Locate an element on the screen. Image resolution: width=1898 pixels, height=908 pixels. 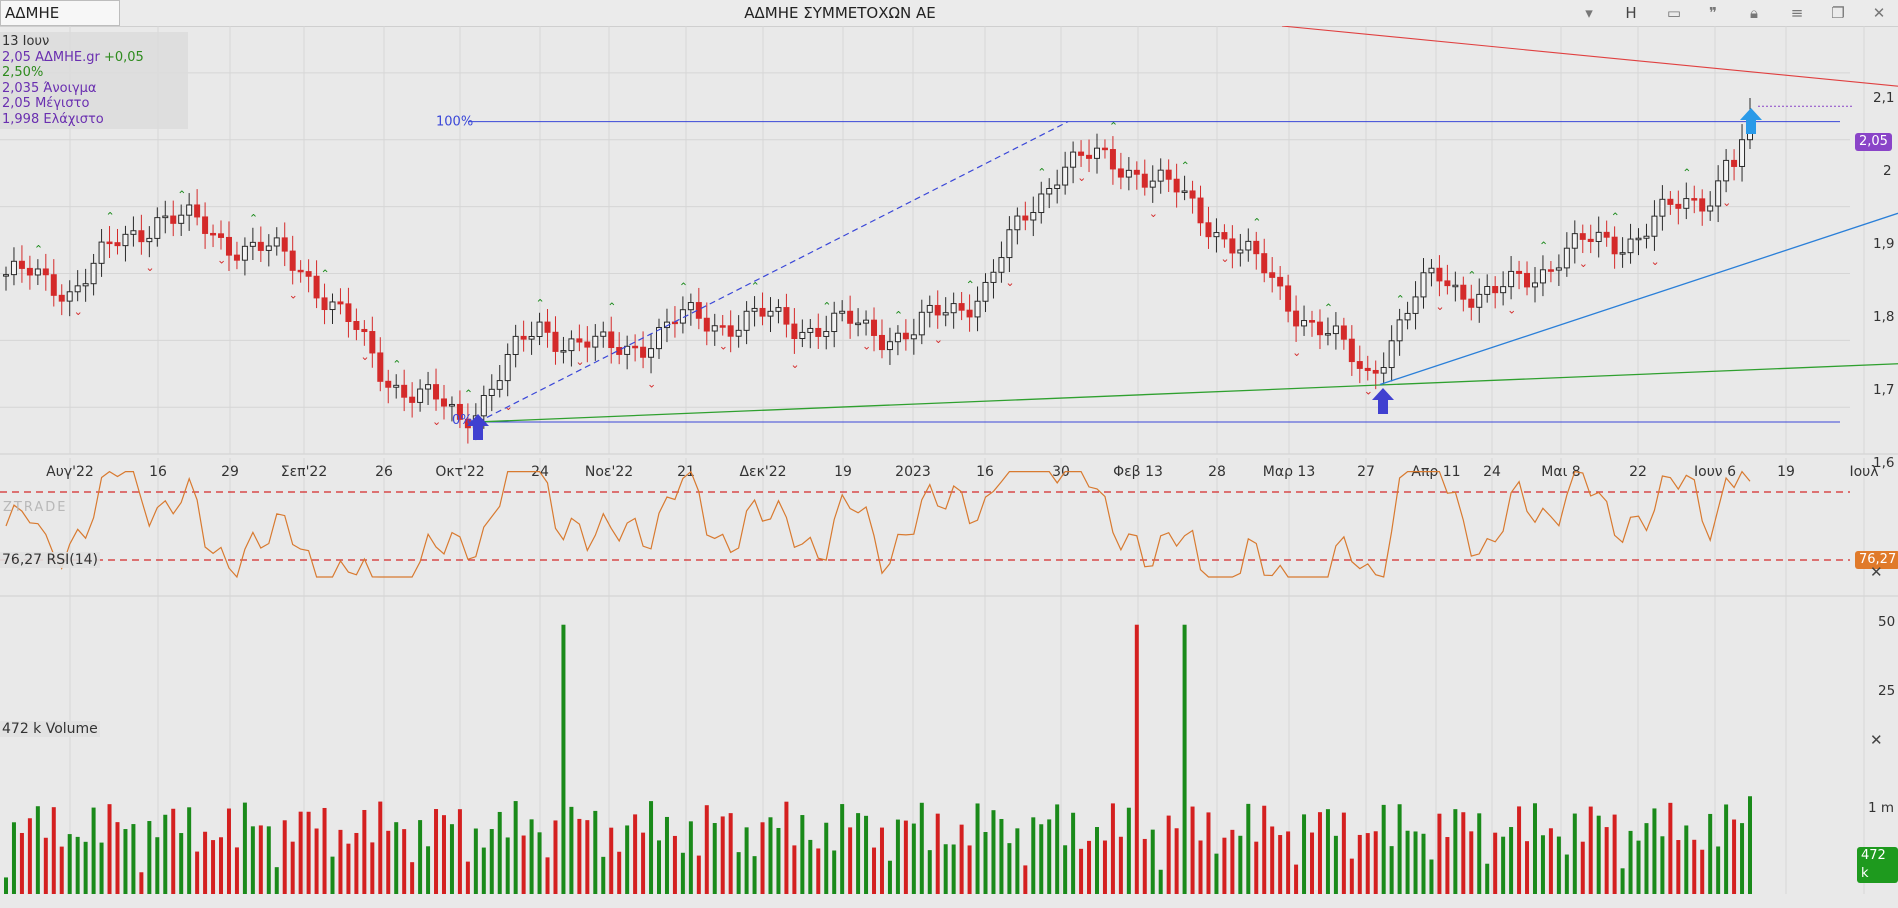
fib-100-label: 100% is located at coordinates (454, 122).